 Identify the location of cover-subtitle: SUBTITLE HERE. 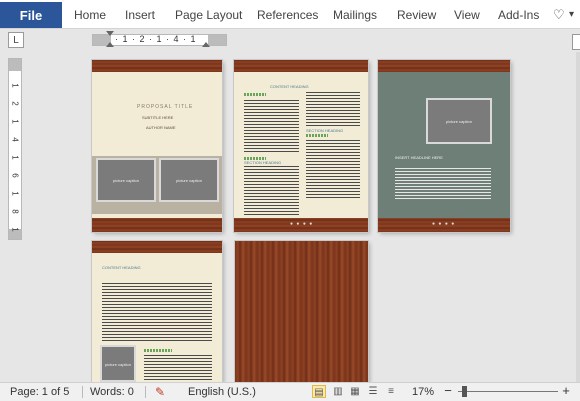
(158, 117).